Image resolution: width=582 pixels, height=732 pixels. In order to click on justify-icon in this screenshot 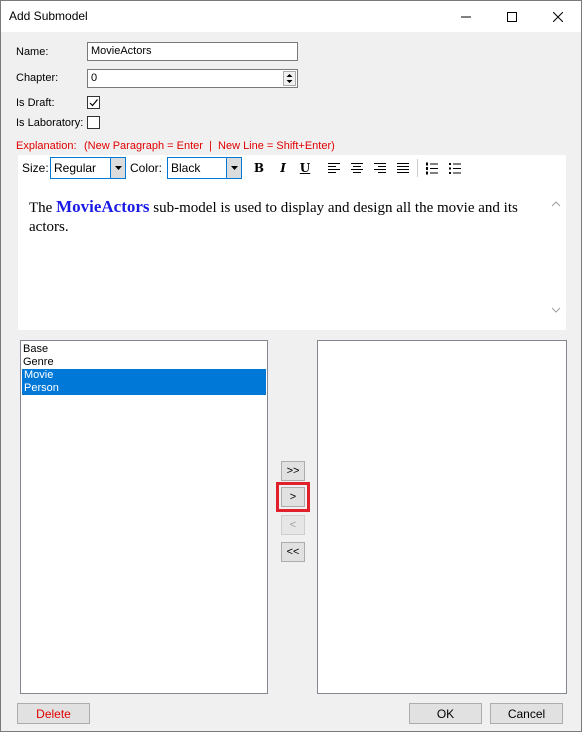, I will do `click(403, 168)`.